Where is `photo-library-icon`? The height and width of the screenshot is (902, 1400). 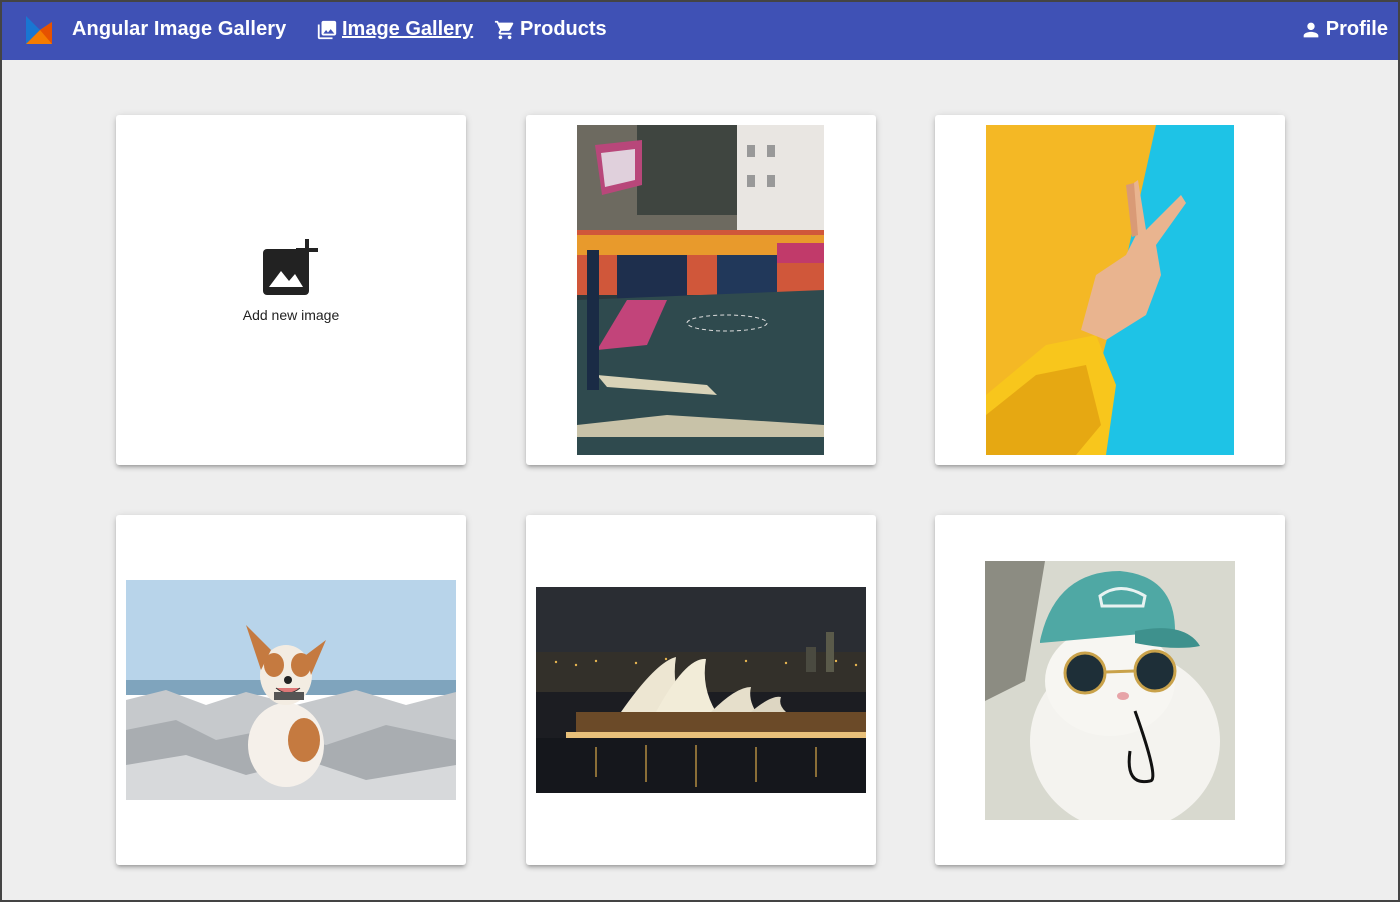
photo-library-icon is located at coordinates (327, 29).